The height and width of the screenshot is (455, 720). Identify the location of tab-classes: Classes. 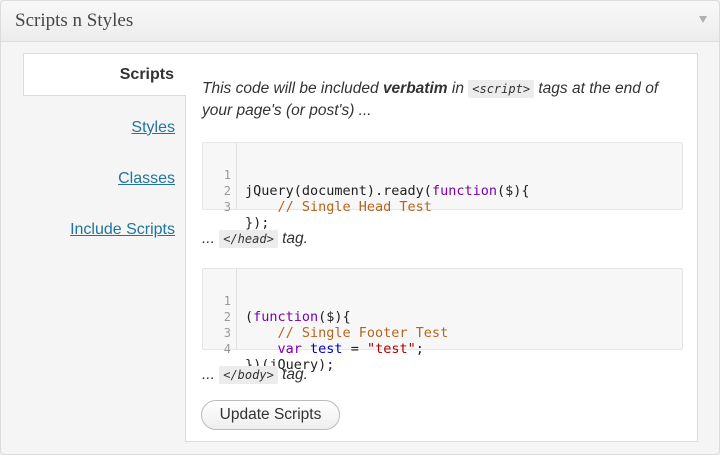
(146, 179).